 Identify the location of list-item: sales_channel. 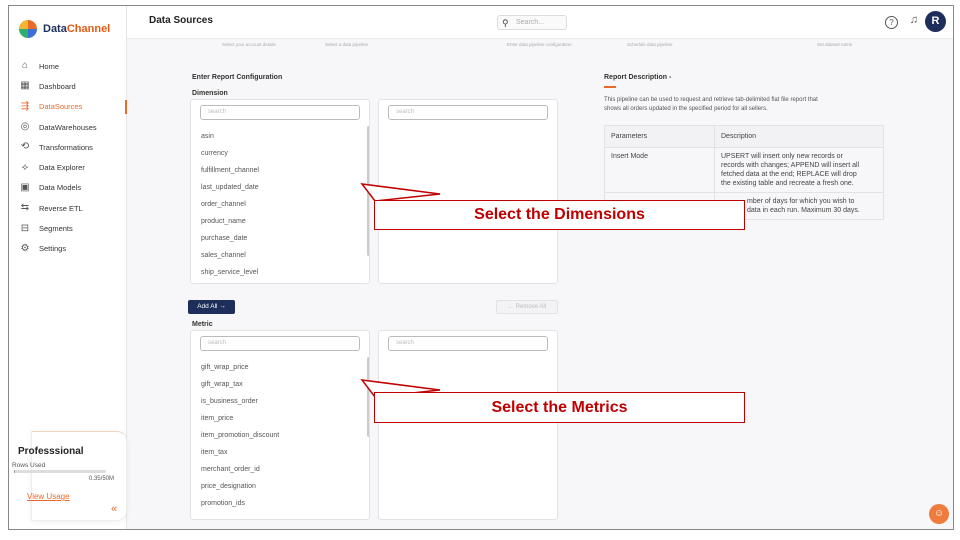
(223, 255).